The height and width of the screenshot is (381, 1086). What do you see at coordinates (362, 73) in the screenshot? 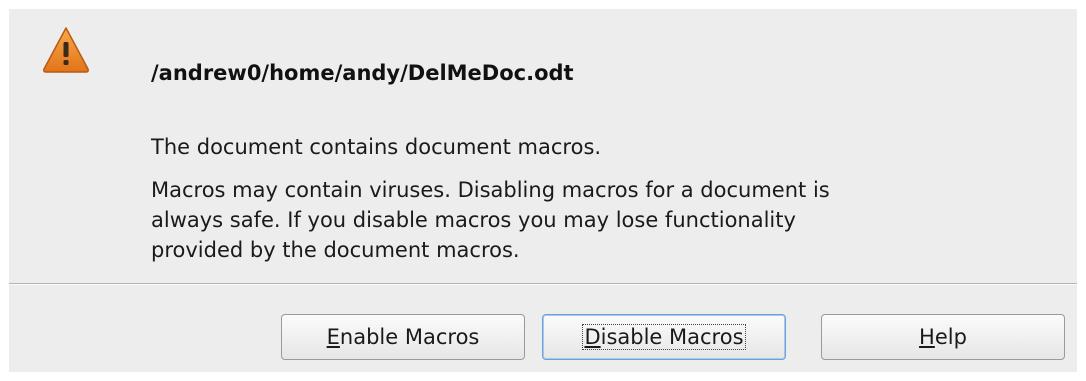
I see `document-path-title: /andrew0/home/andy/DelMeDoc.odt` at bounding box center [362, 73].